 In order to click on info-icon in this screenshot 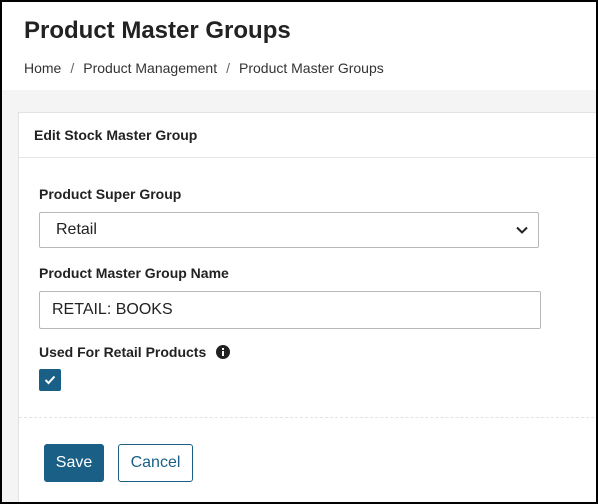, I will do `click(223, 352)`.